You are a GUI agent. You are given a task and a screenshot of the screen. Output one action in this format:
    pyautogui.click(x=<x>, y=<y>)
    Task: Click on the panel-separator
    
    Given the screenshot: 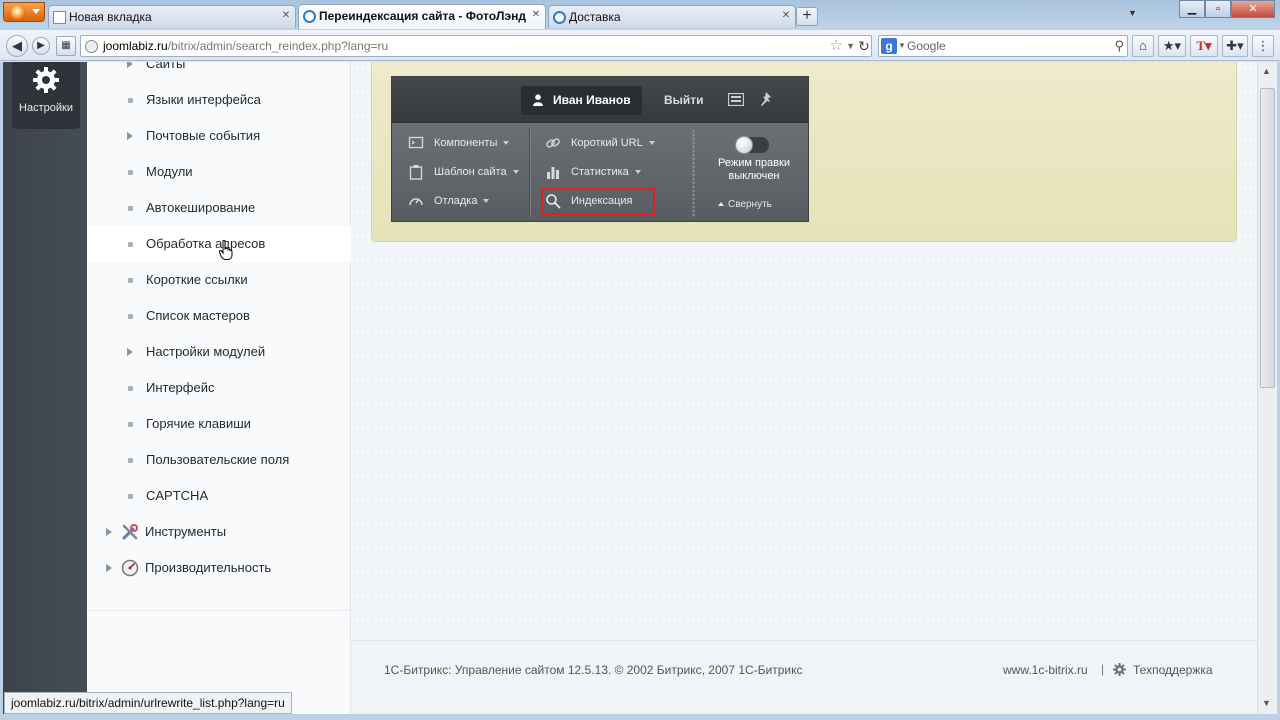 What is the action you would take?
    pyautogui.click(x=529, y=173)
    